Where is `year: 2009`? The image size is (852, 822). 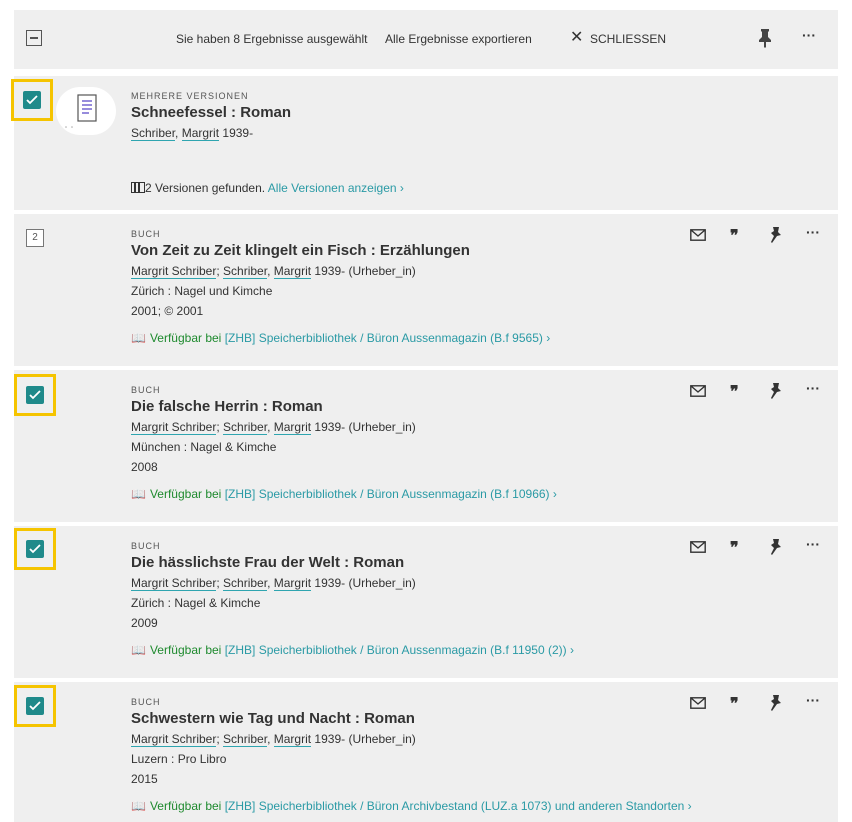
year: 2009 is located at coordinates (144, 623).